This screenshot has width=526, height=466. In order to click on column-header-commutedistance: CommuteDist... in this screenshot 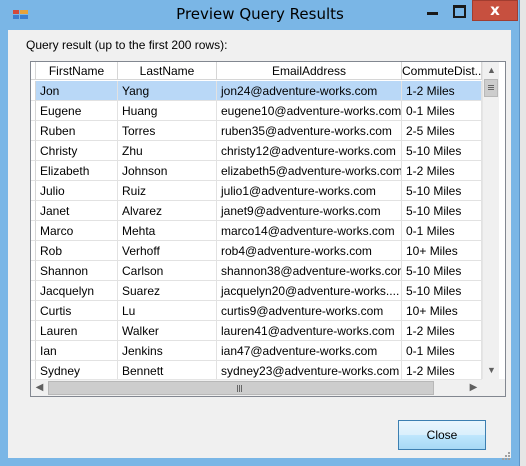, I will do `click(442, 71)`.